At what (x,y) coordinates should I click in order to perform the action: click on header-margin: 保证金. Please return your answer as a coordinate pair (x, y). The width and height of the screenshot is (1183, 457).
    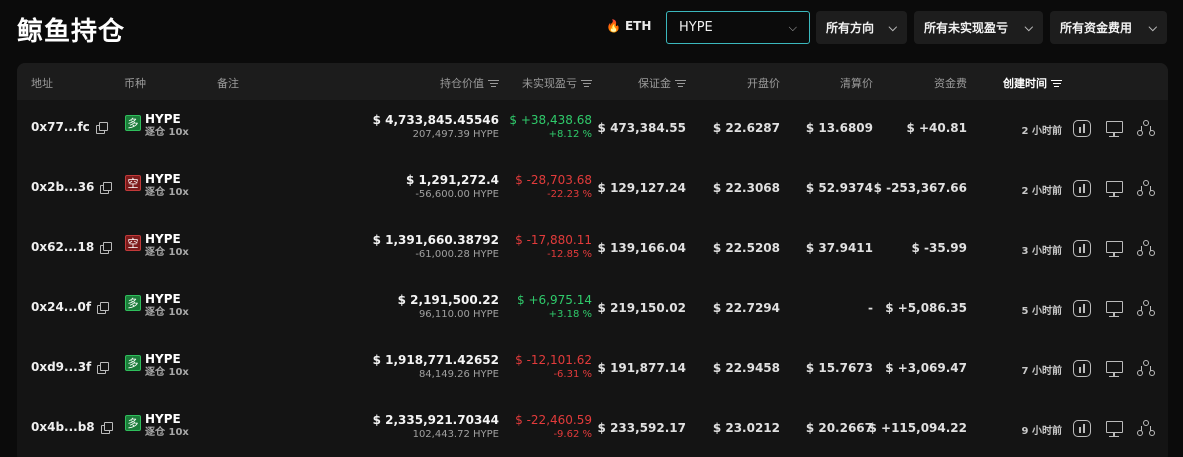
    Looking at the image, I should click on (662, 83).